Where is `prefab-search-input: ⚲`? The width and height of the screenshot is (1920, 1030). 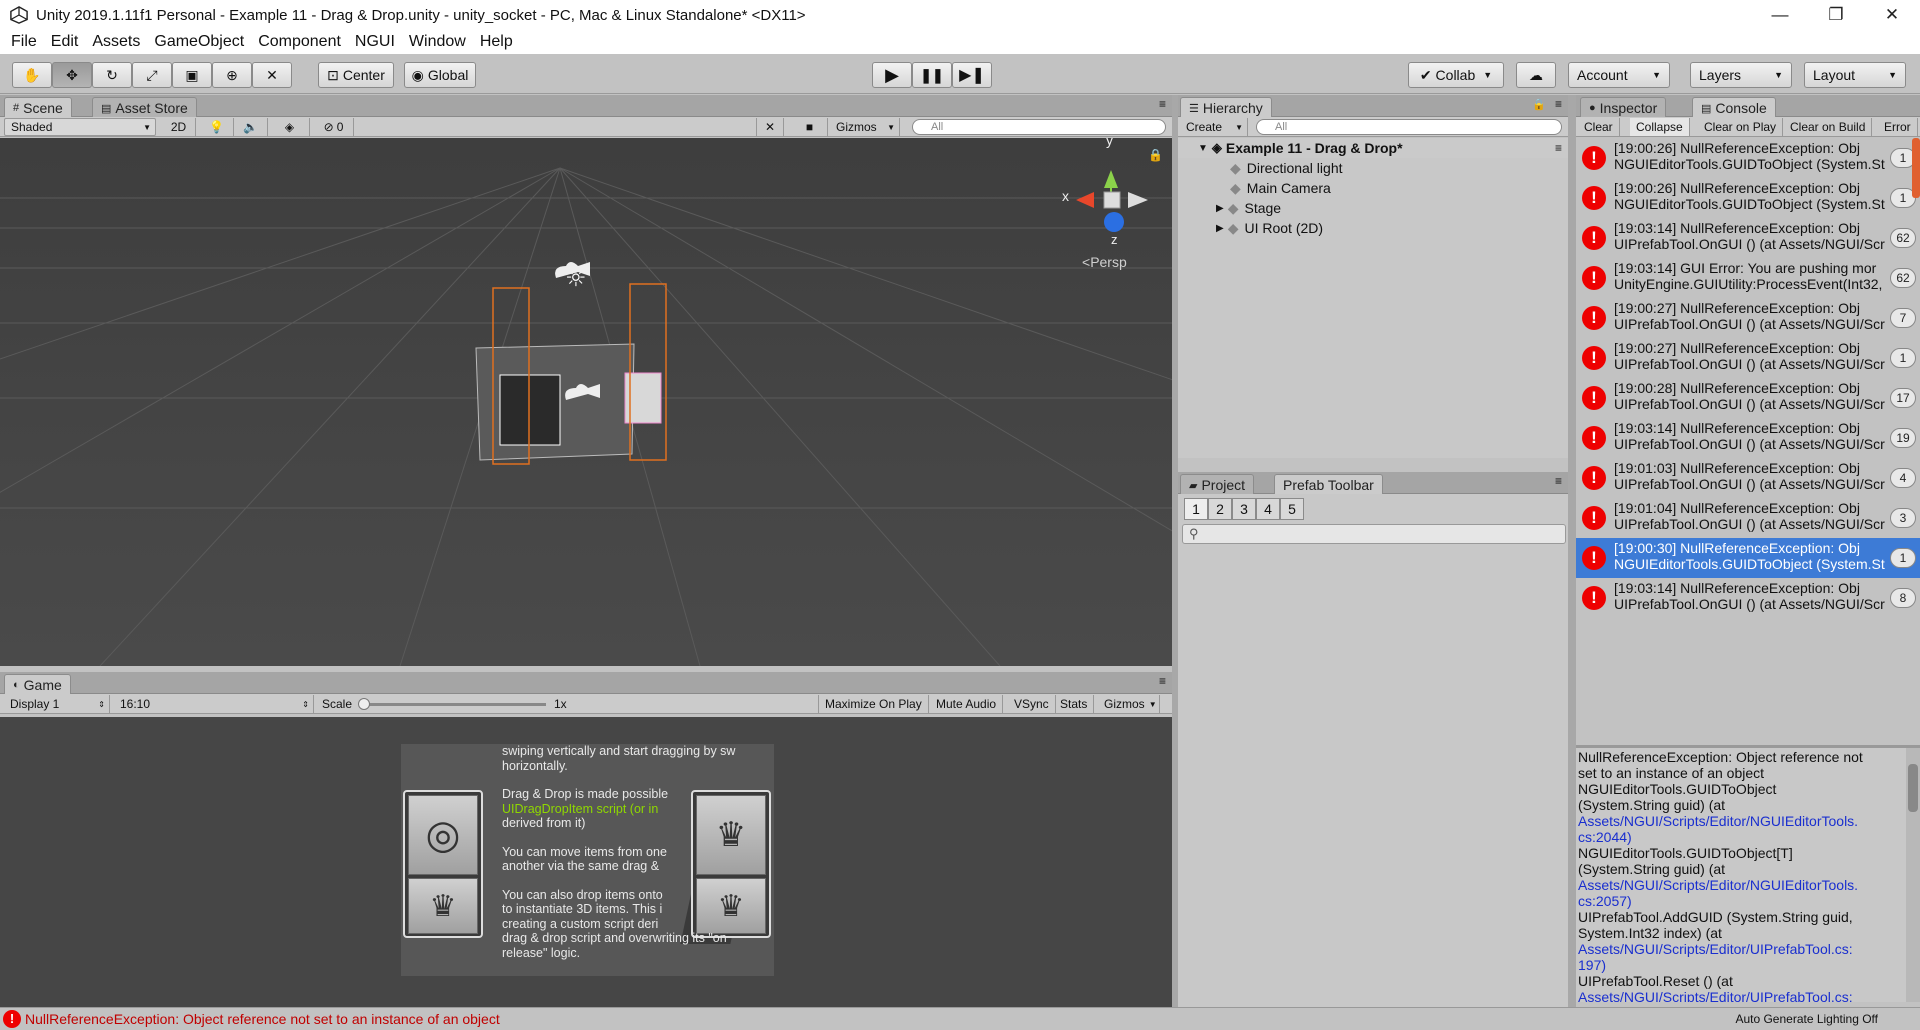 prefab-search-input: ⚲ is located at coordinates (1374, 534).